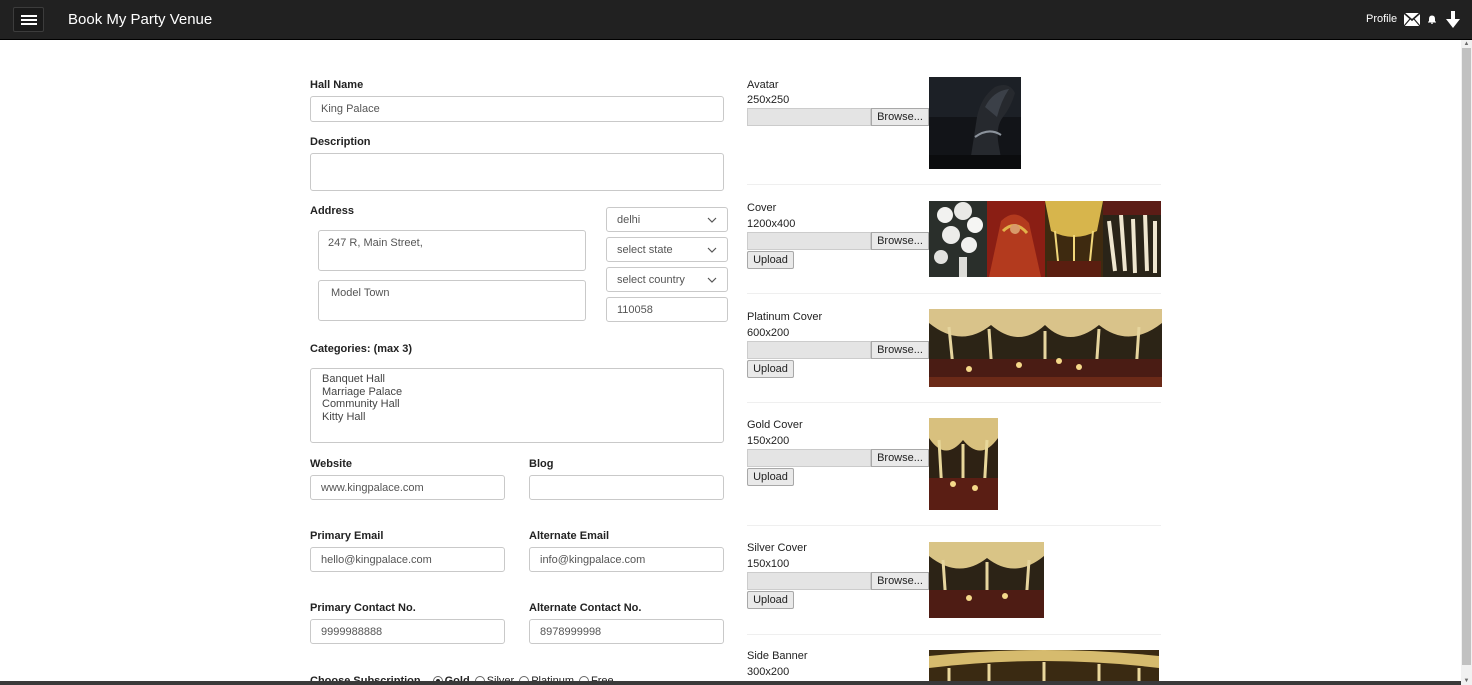 This screenshot has width=1472, height=685. Describe the element at coordinates (975, 123) in the screenshot. I see `avatar-image` at that location.